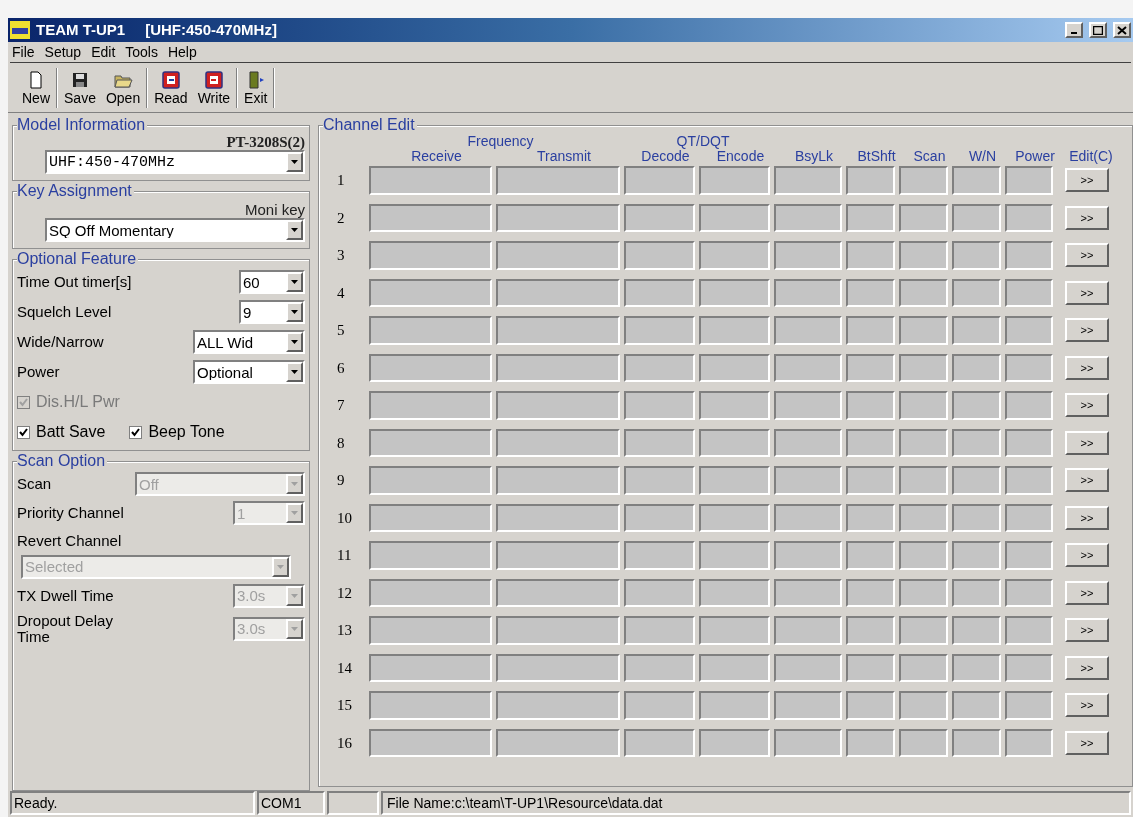  Describe the element at coordinates (272, 312) in the screenshot. I see `option-dropdown: 9` at that location.